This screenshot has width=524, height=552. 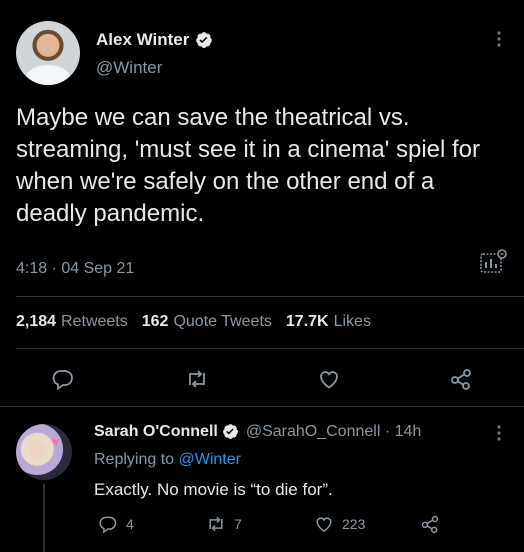 I want to click on retweets-label: Retweets, so click(x=94, y=321).